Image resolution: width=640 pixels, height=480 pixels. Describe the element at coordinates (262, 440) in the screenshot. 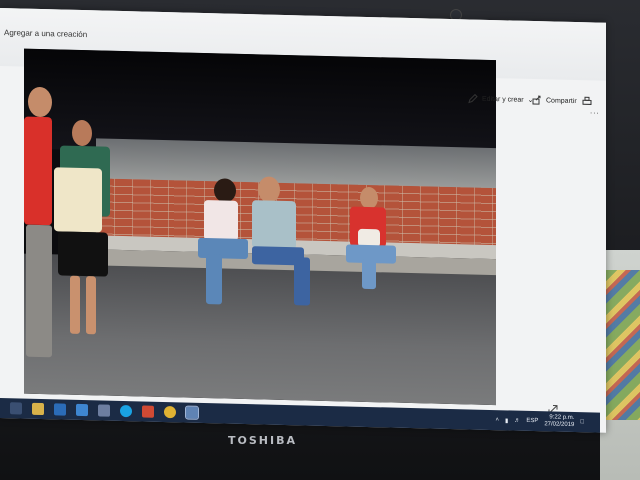

I see `toshiba-logo: TOSHIBA` at that location.